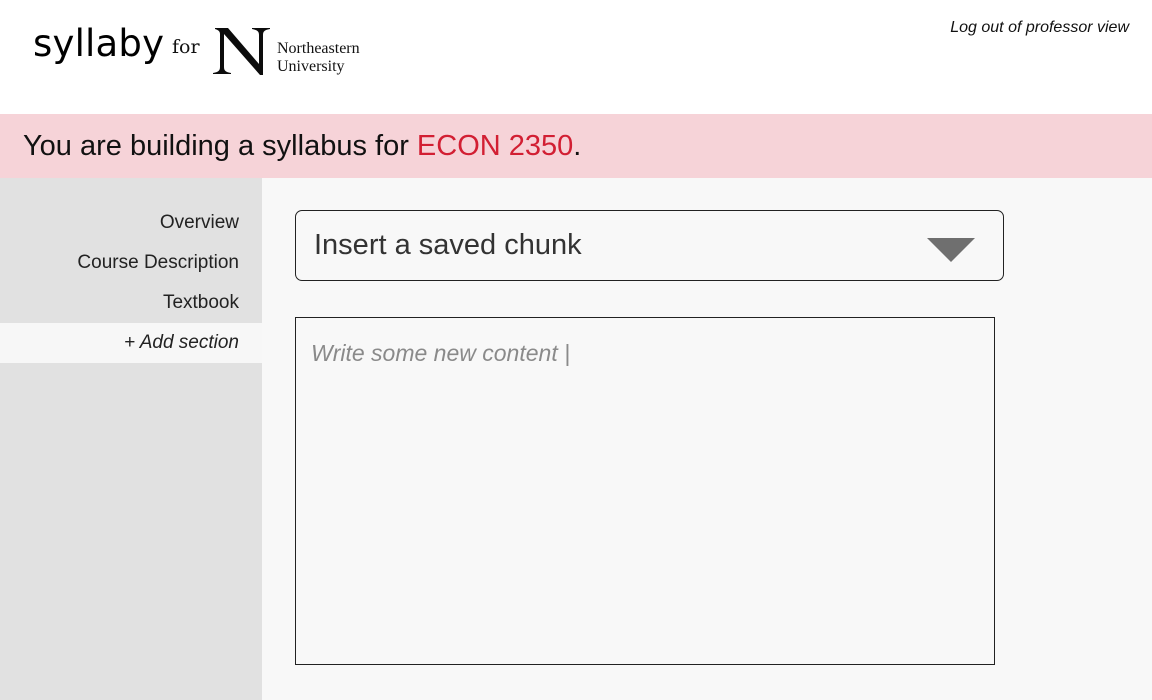 This screenshot has width=1152, height=700. What do you see at coordinates (448, 245) in the screenshot?
I see `saved-chunk-label: Insert a saved chunk` at bounding box center [448, 245].